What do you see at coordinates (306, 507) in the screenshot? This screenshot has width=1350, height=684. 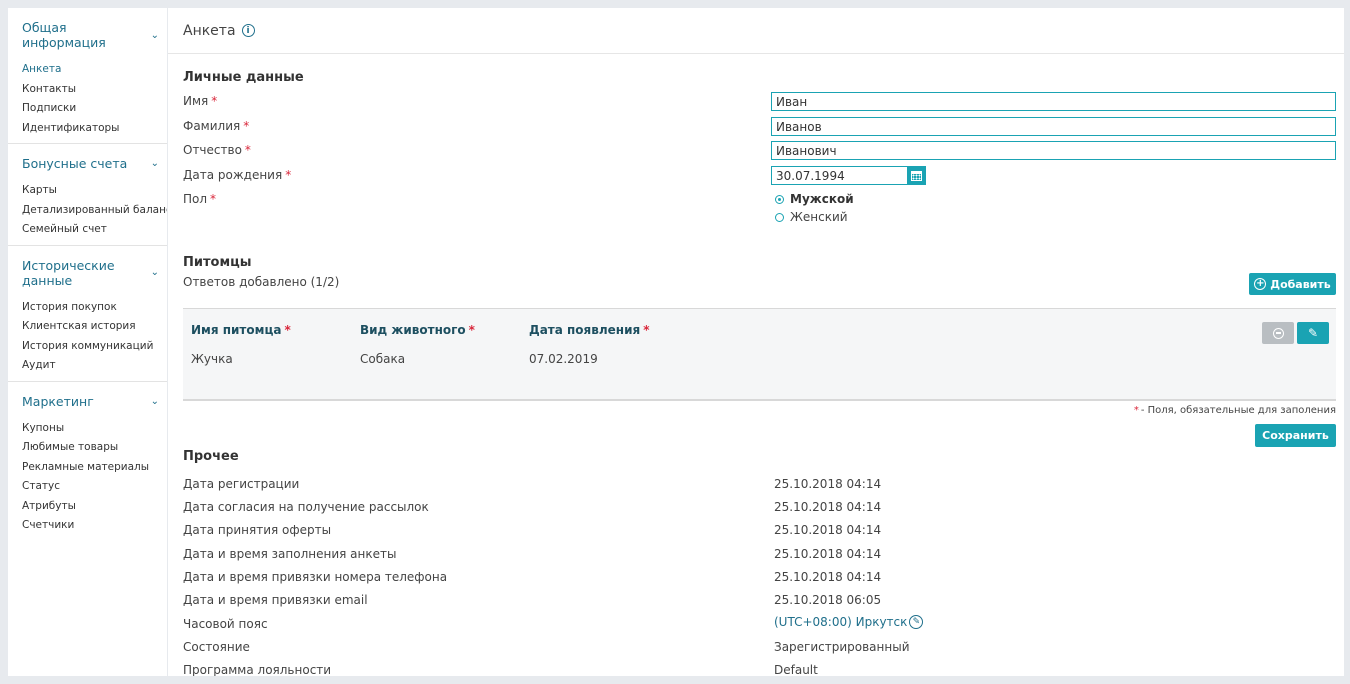 I see `other-label: Дата согласия на получение рассылок` at bounding box center [306, 507].